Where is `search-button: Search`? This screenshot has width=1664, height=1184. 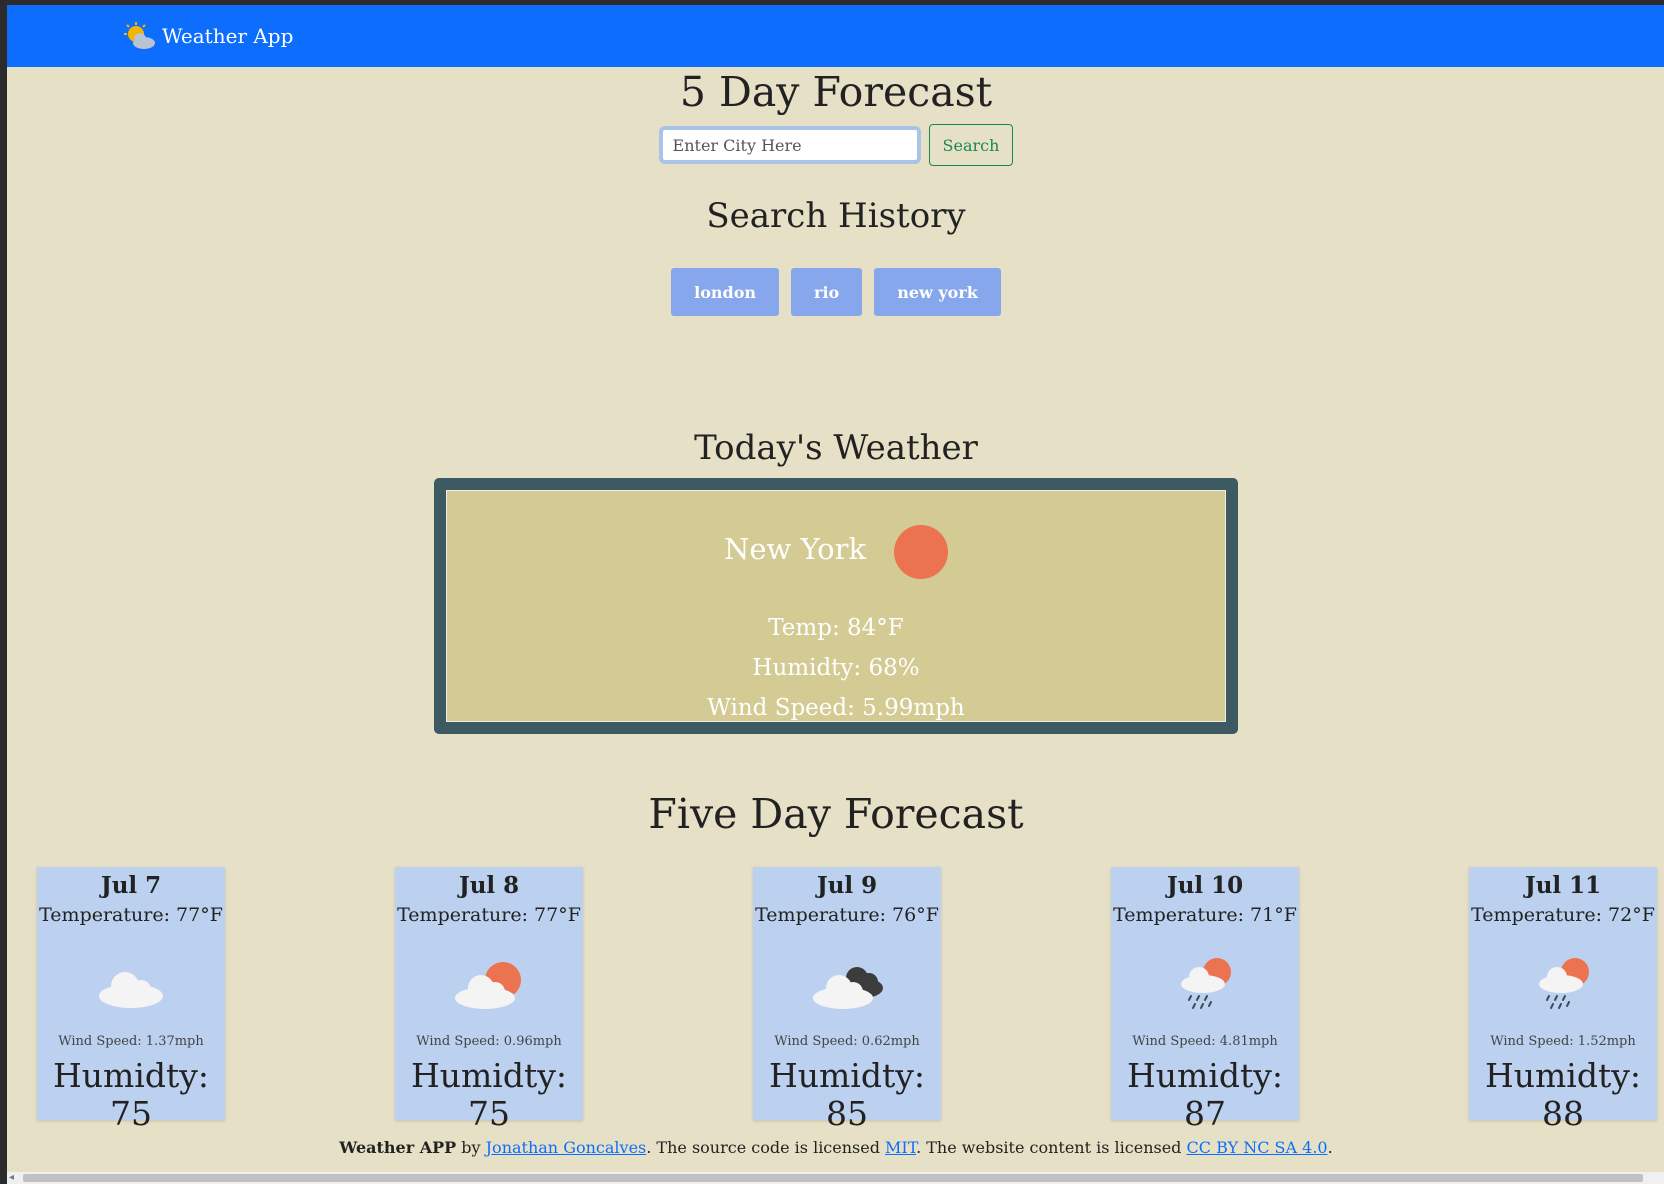
search-button: Search is located at coordinates (971, 145).